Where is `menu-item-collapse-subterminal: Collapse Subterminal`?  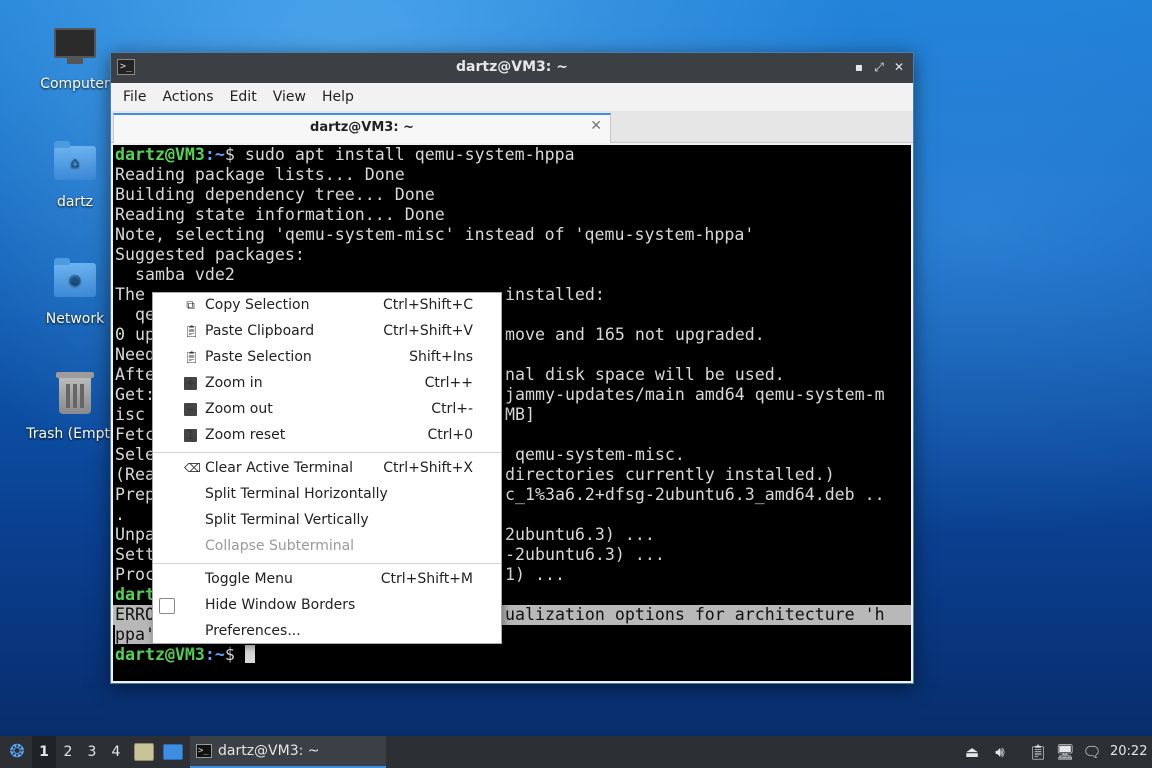
menu-item-collapse-subterminal: Collapse Subterminal is located at coordinates (280, 546).